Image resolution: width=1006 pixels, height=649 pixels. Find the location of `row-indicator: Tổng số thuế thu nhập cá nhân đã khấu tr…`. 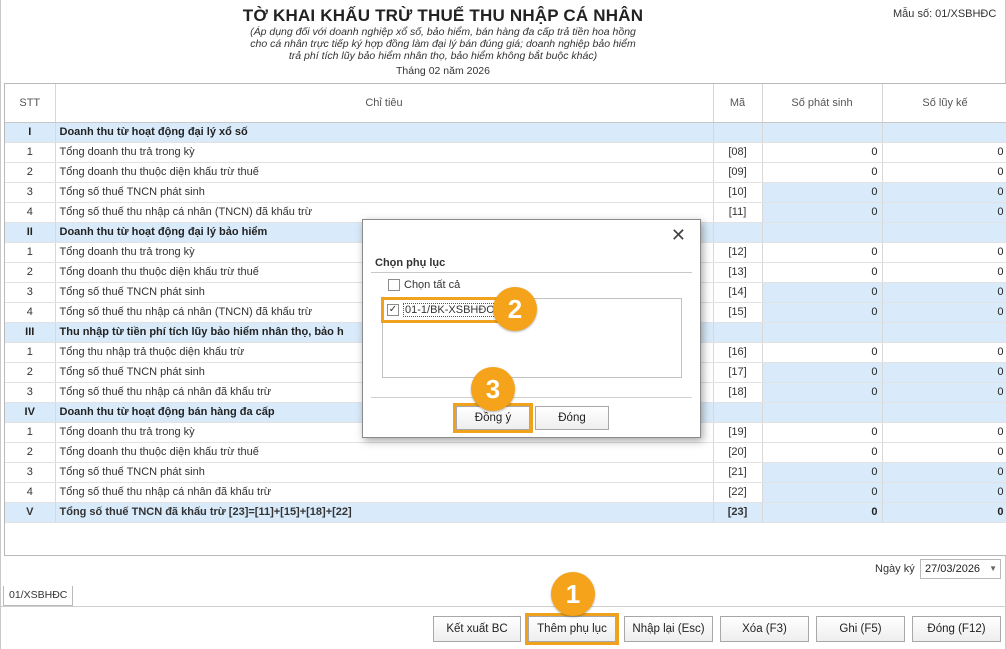

row-indicator: Tổng số thuế thu nhập cá nhân đã khấu tr… is located at coordinates (384, 492).